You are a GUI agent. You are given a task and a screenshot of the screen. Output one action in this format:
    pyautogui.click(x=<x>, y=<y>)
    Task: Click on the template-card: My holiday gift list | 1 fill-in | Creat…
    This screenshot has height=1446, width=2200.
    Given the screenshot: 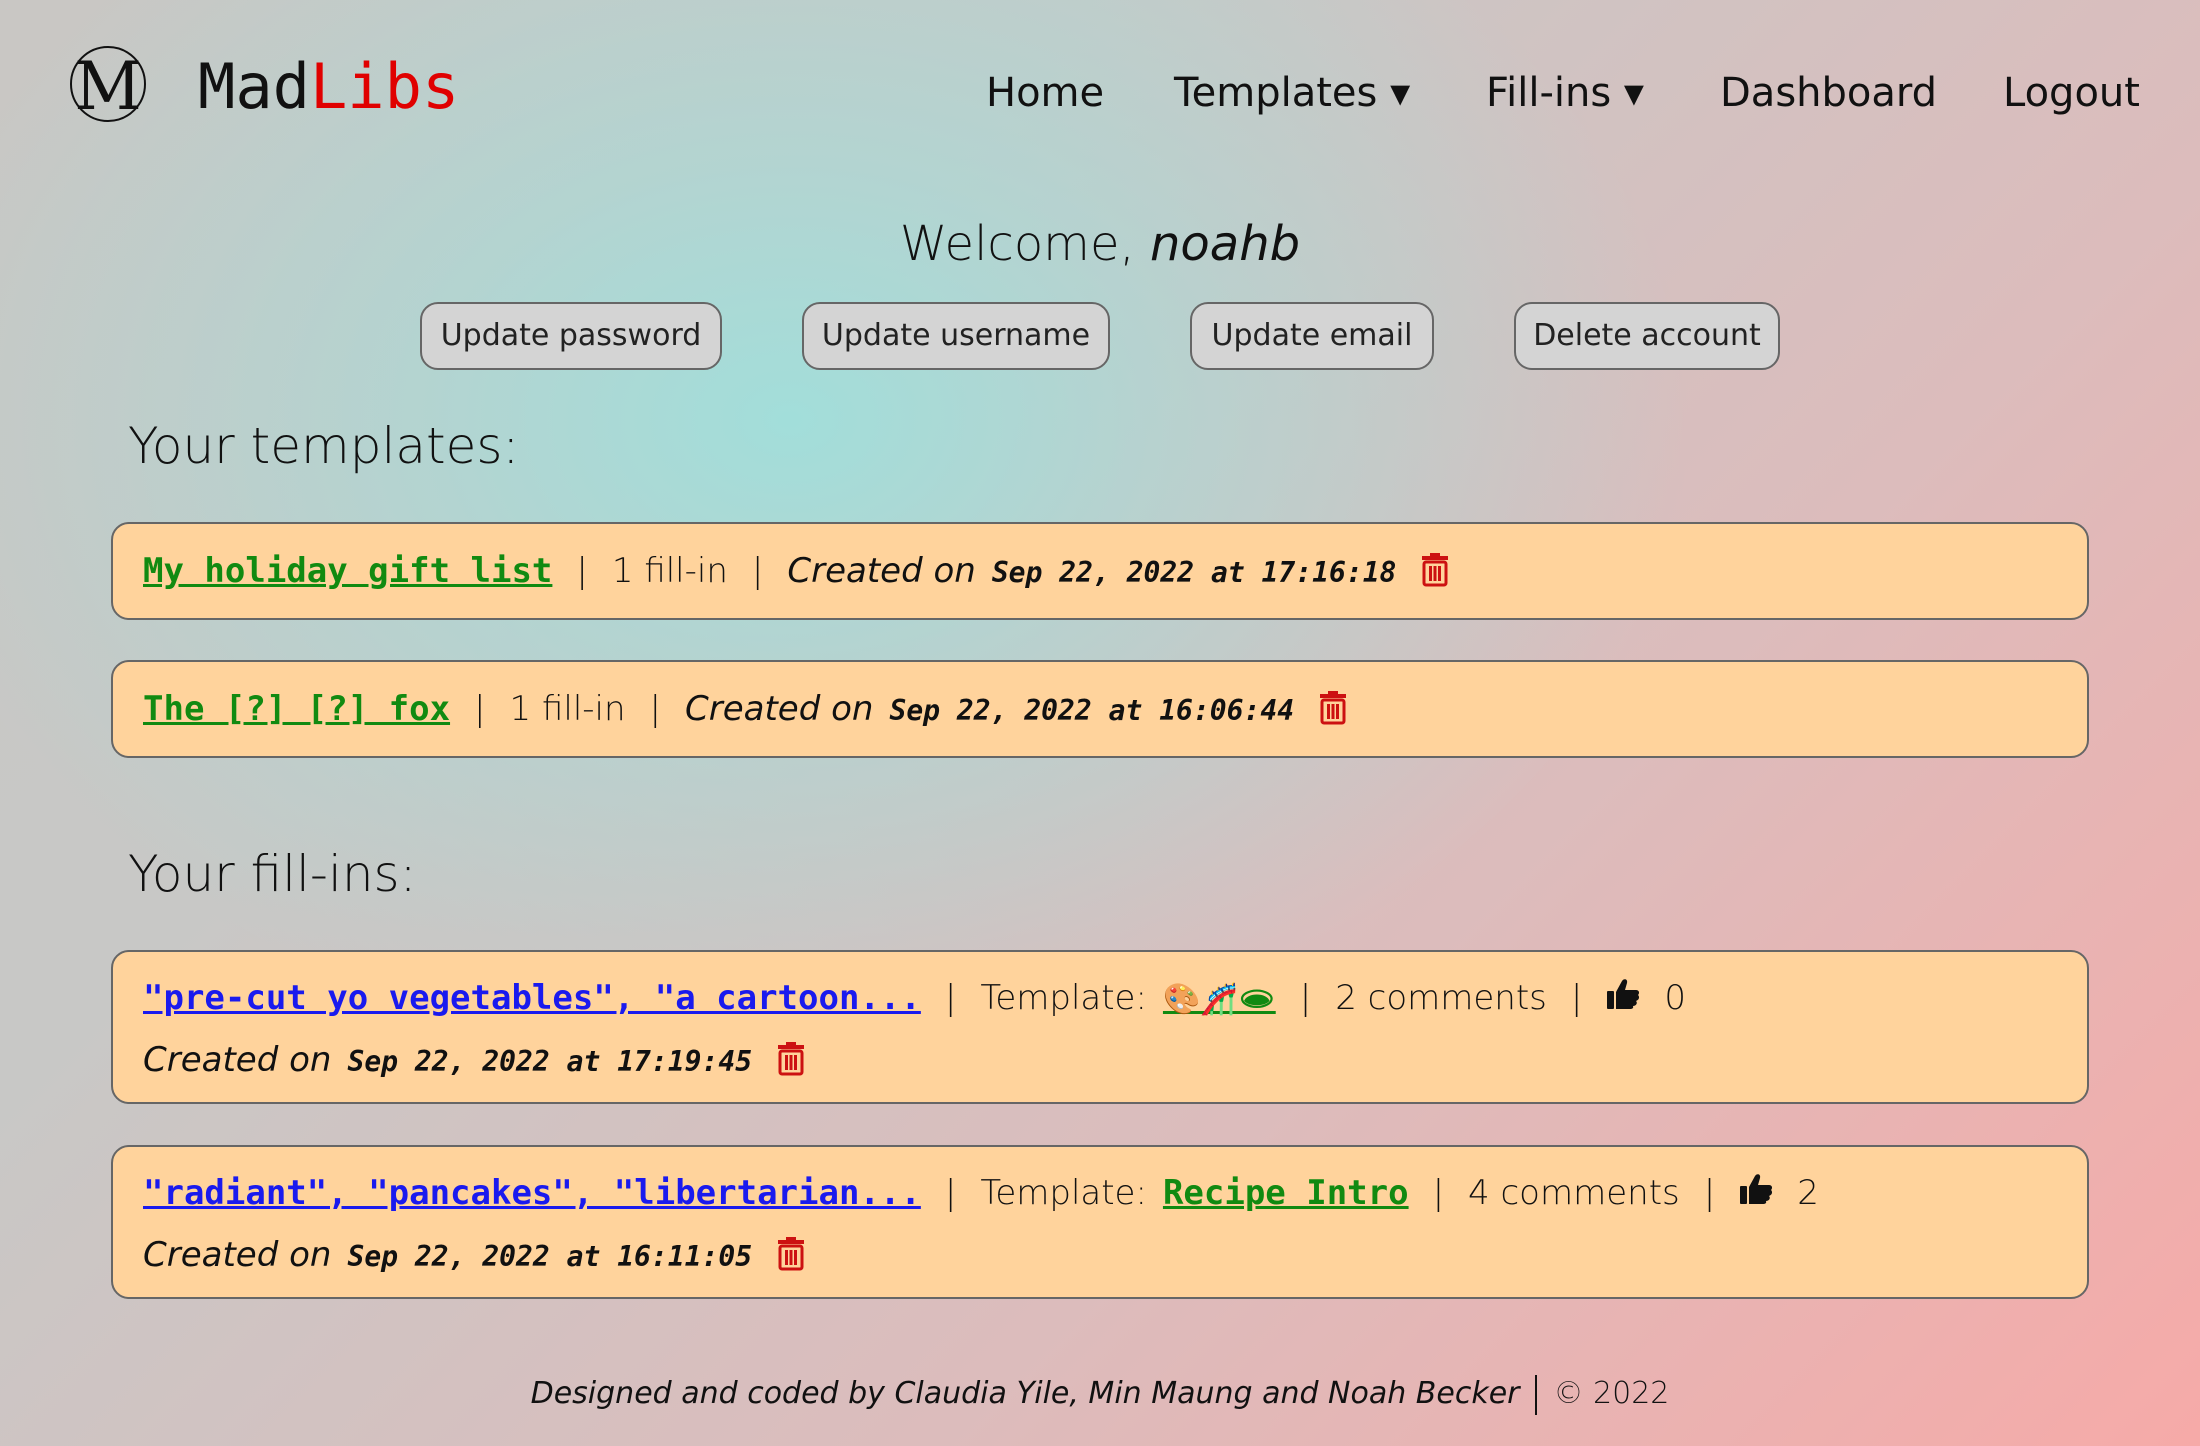 What is the action you would take?
    pyautogui.click(x=1100, y=571)
    